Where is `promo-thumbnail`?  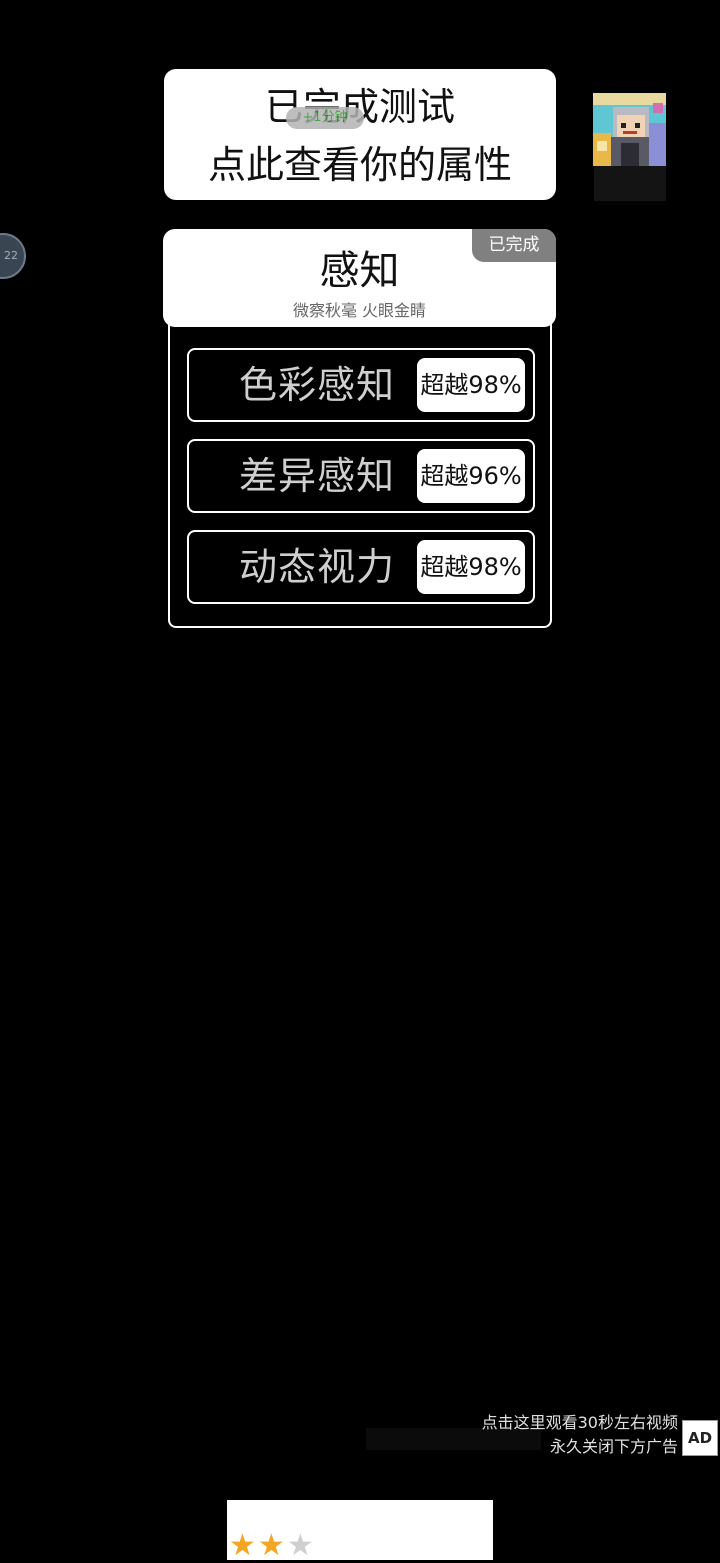
promo-thumbnail is located at coordinates (629, 147).